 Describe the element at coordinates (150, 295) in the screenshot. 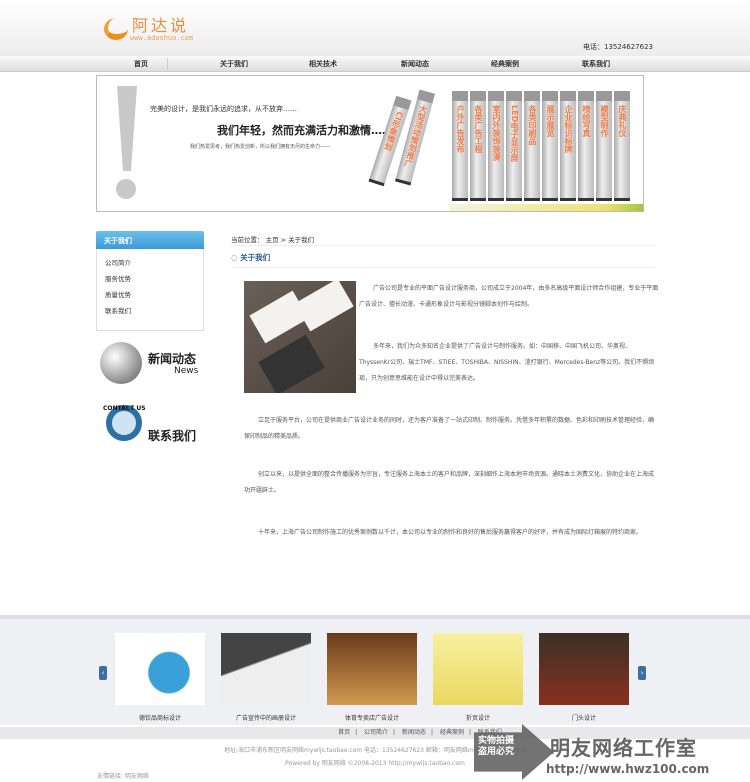

I see `sidebar-item-quality: 质量优势` at that location.